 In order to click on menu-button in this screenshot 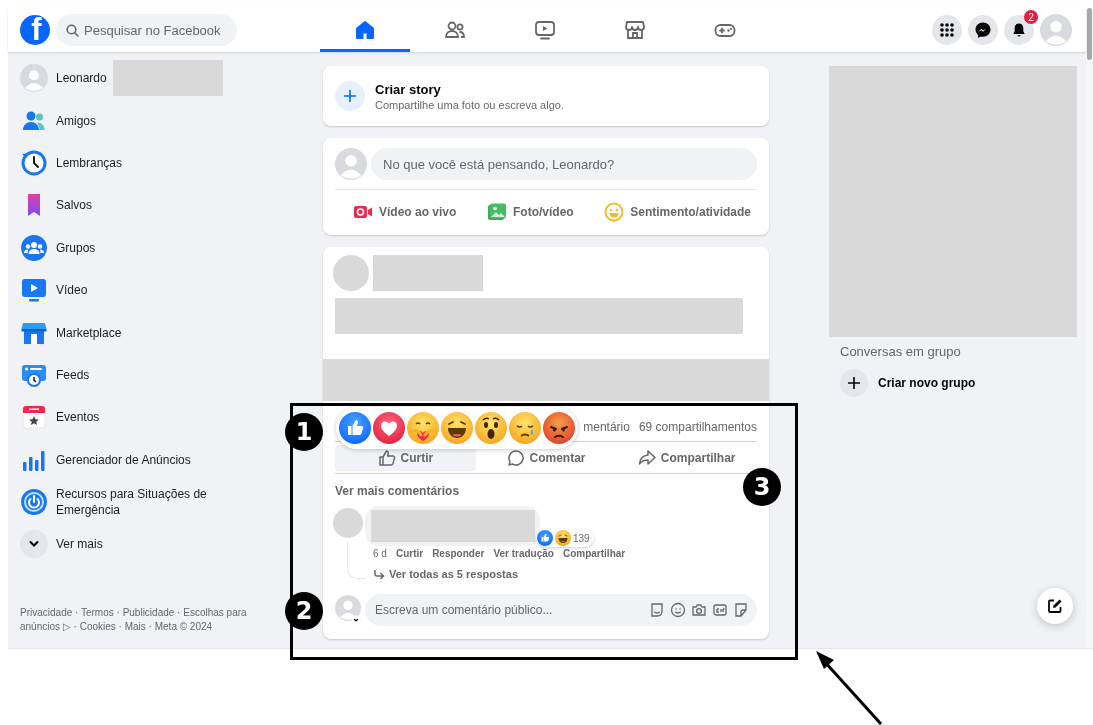, I will do `click(947, 30)`.